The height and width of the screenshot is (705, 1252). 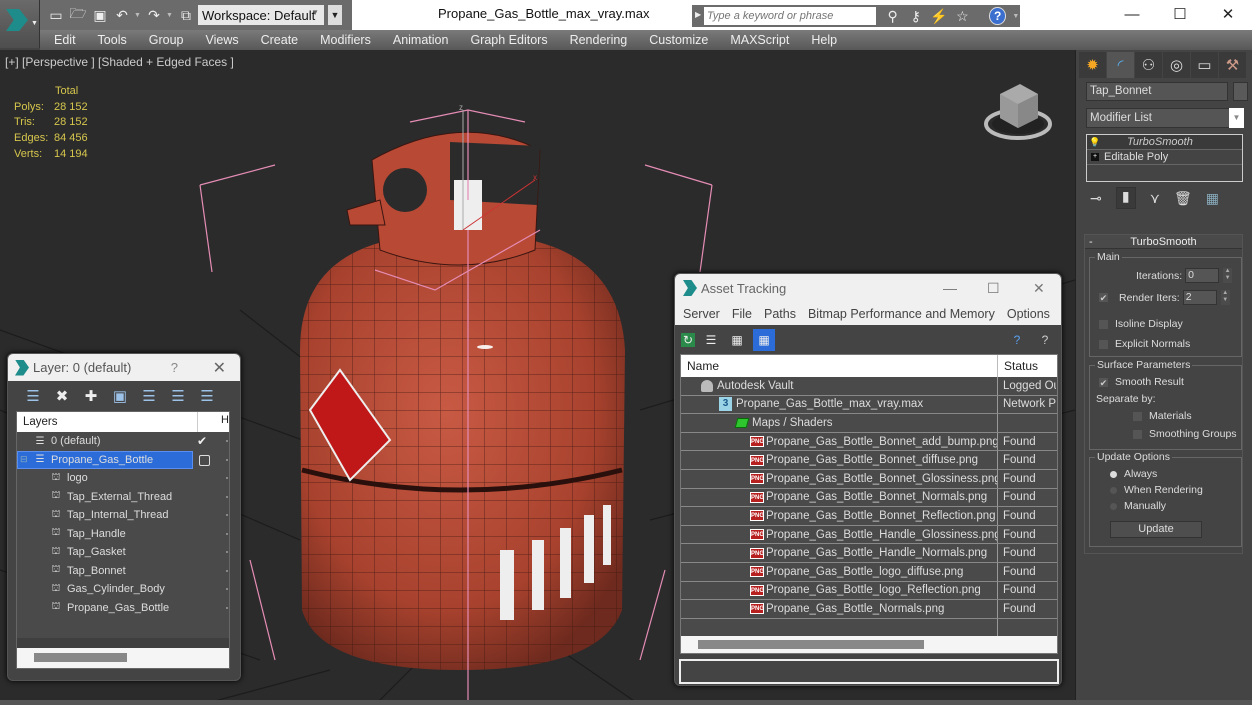 What do you see at coordinates (123, 608) in the screenshot?
I see `object-row: ⛫ Propane_Gas_Bottle` at bounding box center [123, 608].